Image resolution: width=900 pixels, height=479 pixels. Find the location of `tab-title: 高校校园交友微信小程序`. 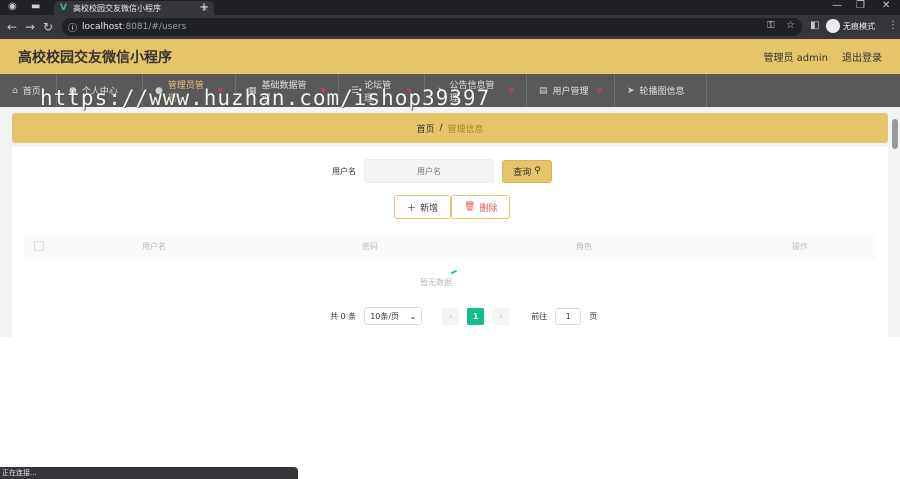

tab-title: 高校校园交友微信小程序 is located at coordinates (116, 8).